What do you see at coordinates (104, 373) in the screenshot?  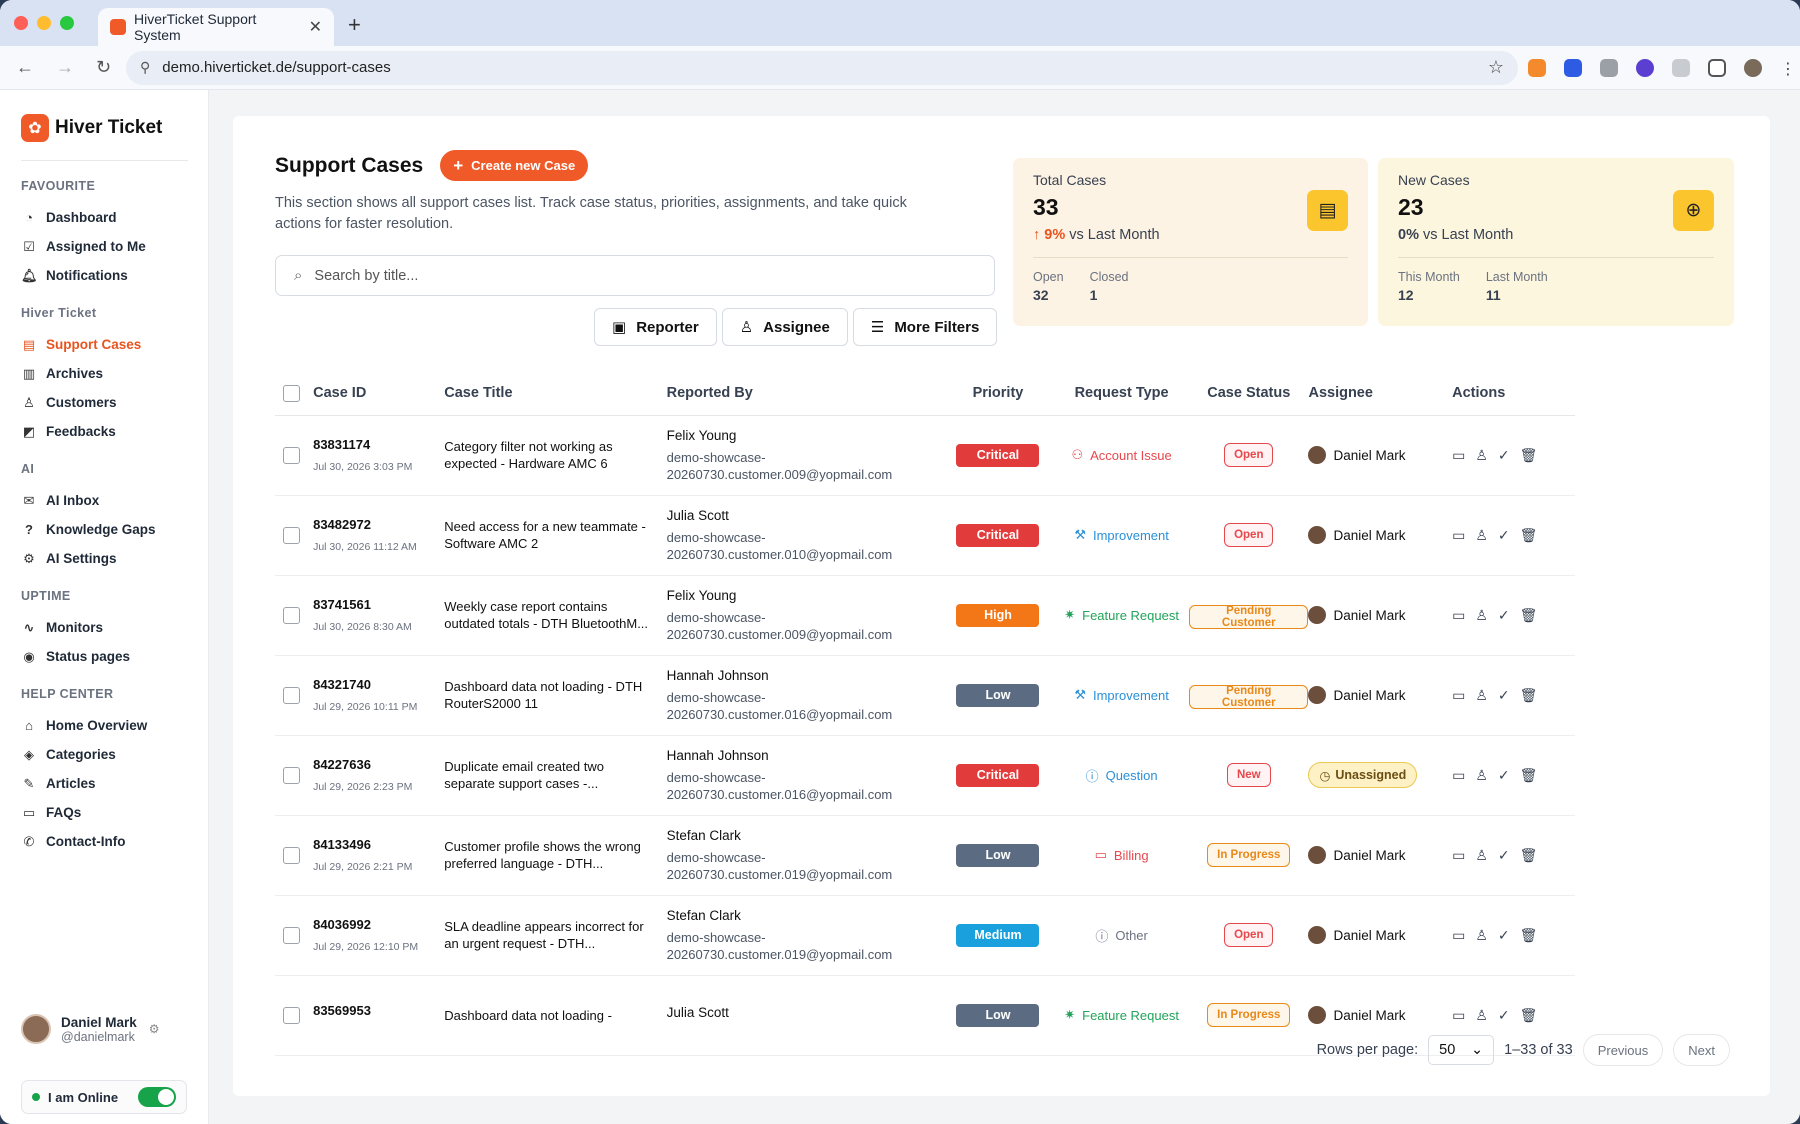 I see `sidebar-item-archives: ▥ Archives` at bounding box center [104, 373].